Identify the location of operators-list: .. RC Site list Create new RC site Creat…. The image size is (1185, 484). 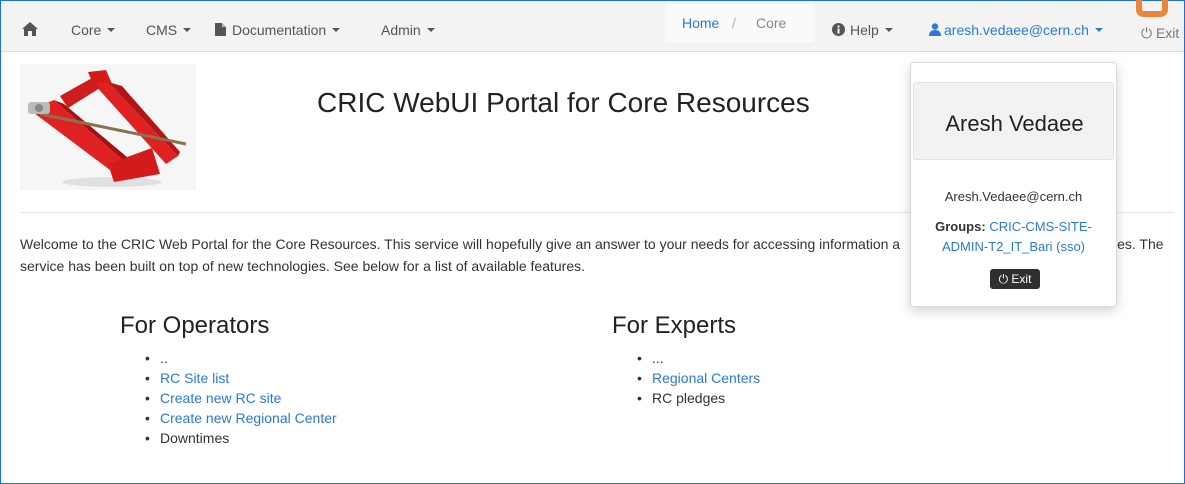
(241, 398).